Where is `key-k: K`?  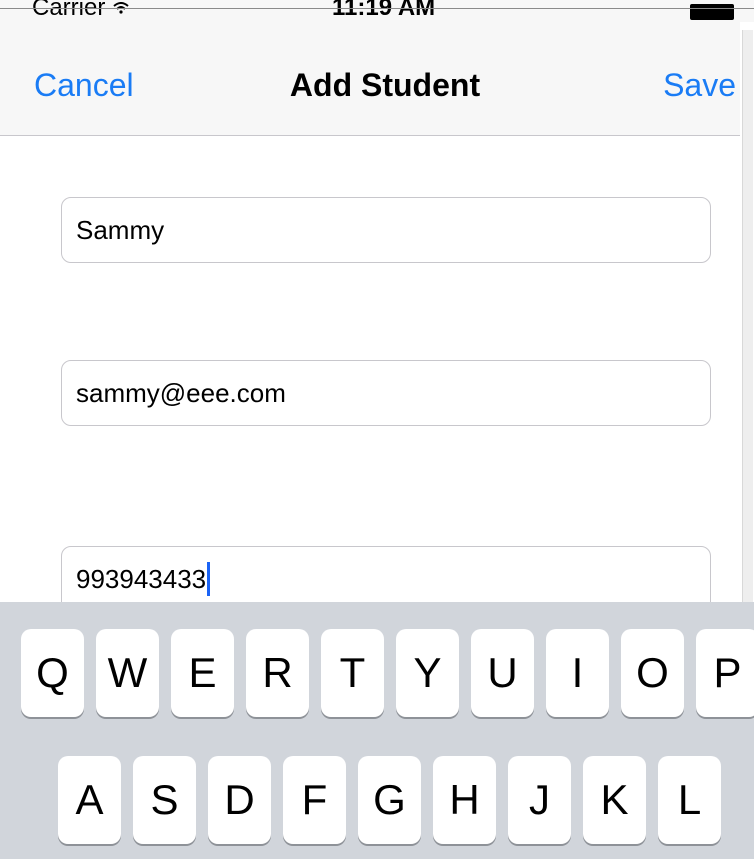
key-k: K is located at coordinates (614, 800).